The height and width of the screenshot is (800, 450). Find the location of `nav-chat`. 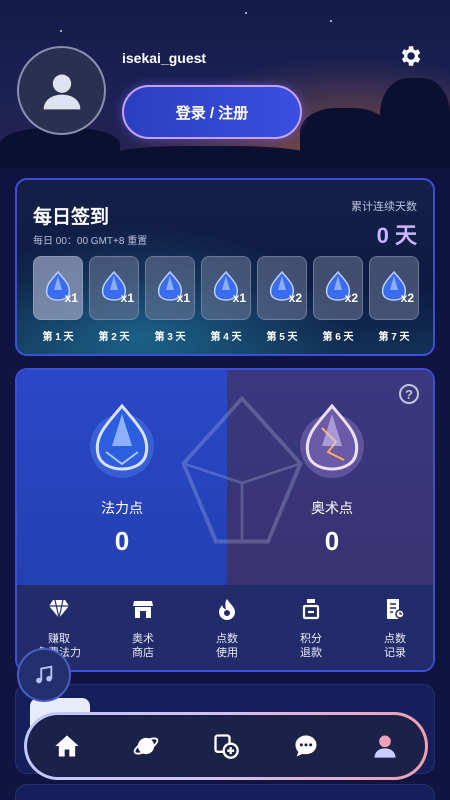

nav-chat is located at coordinates (306, 746).